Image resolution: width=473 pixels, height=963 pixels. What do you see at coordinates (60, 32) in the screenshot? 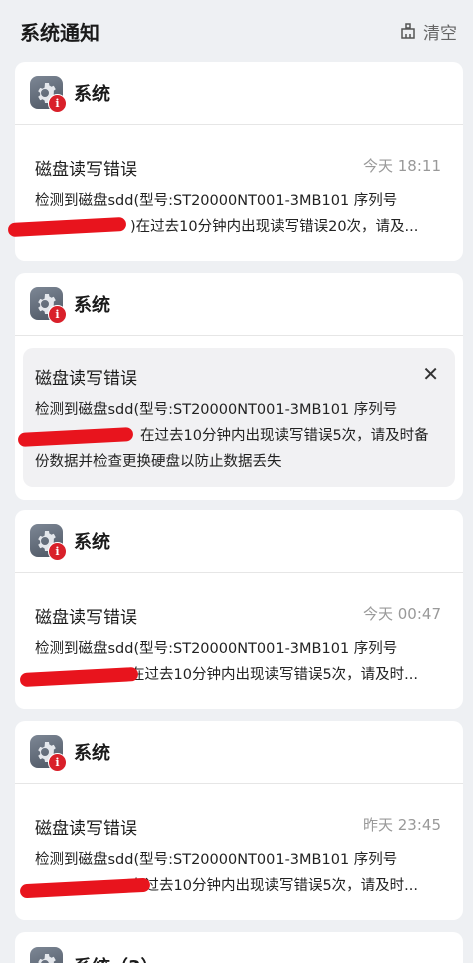
I see `page-title: 系统通知` at bounding box center [60, 32].